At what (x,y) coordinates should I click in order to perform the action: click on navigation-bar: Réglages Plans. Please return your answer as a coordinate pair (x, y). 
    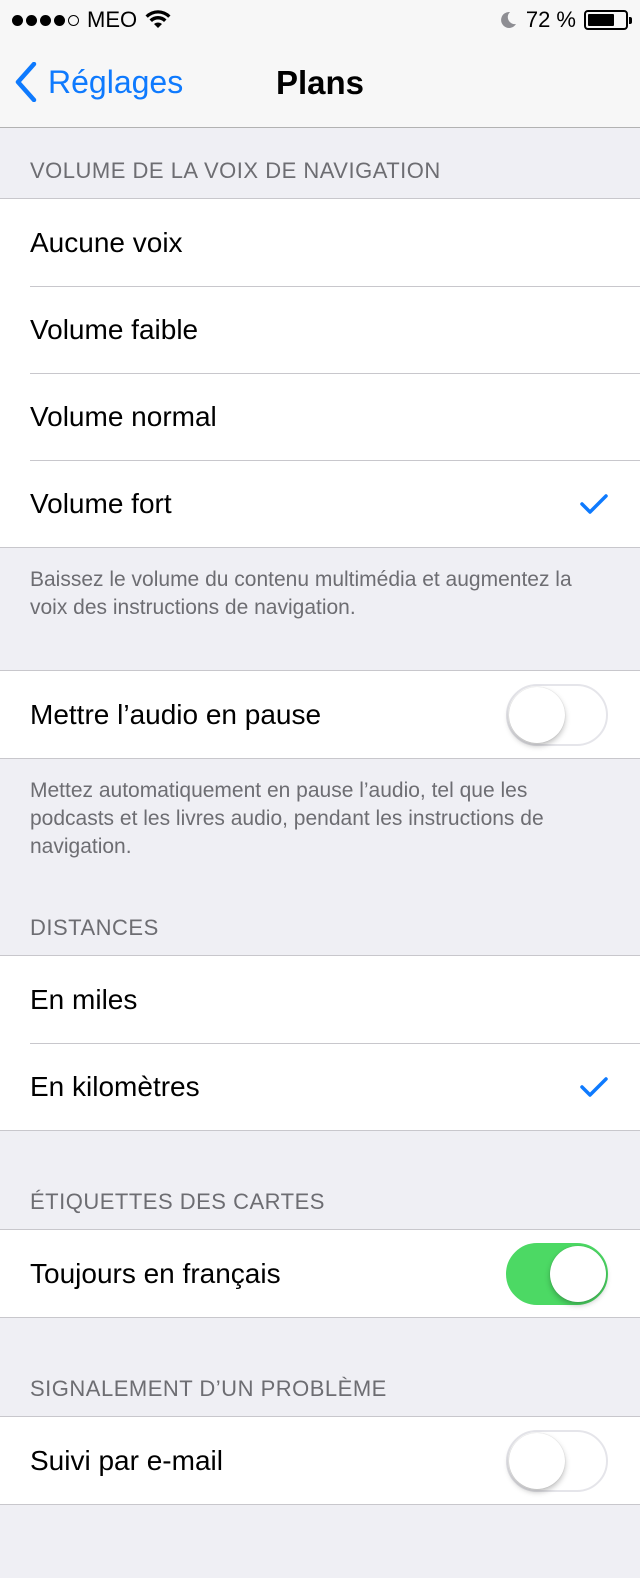
    Looking at the image, I should click on (320, 84).